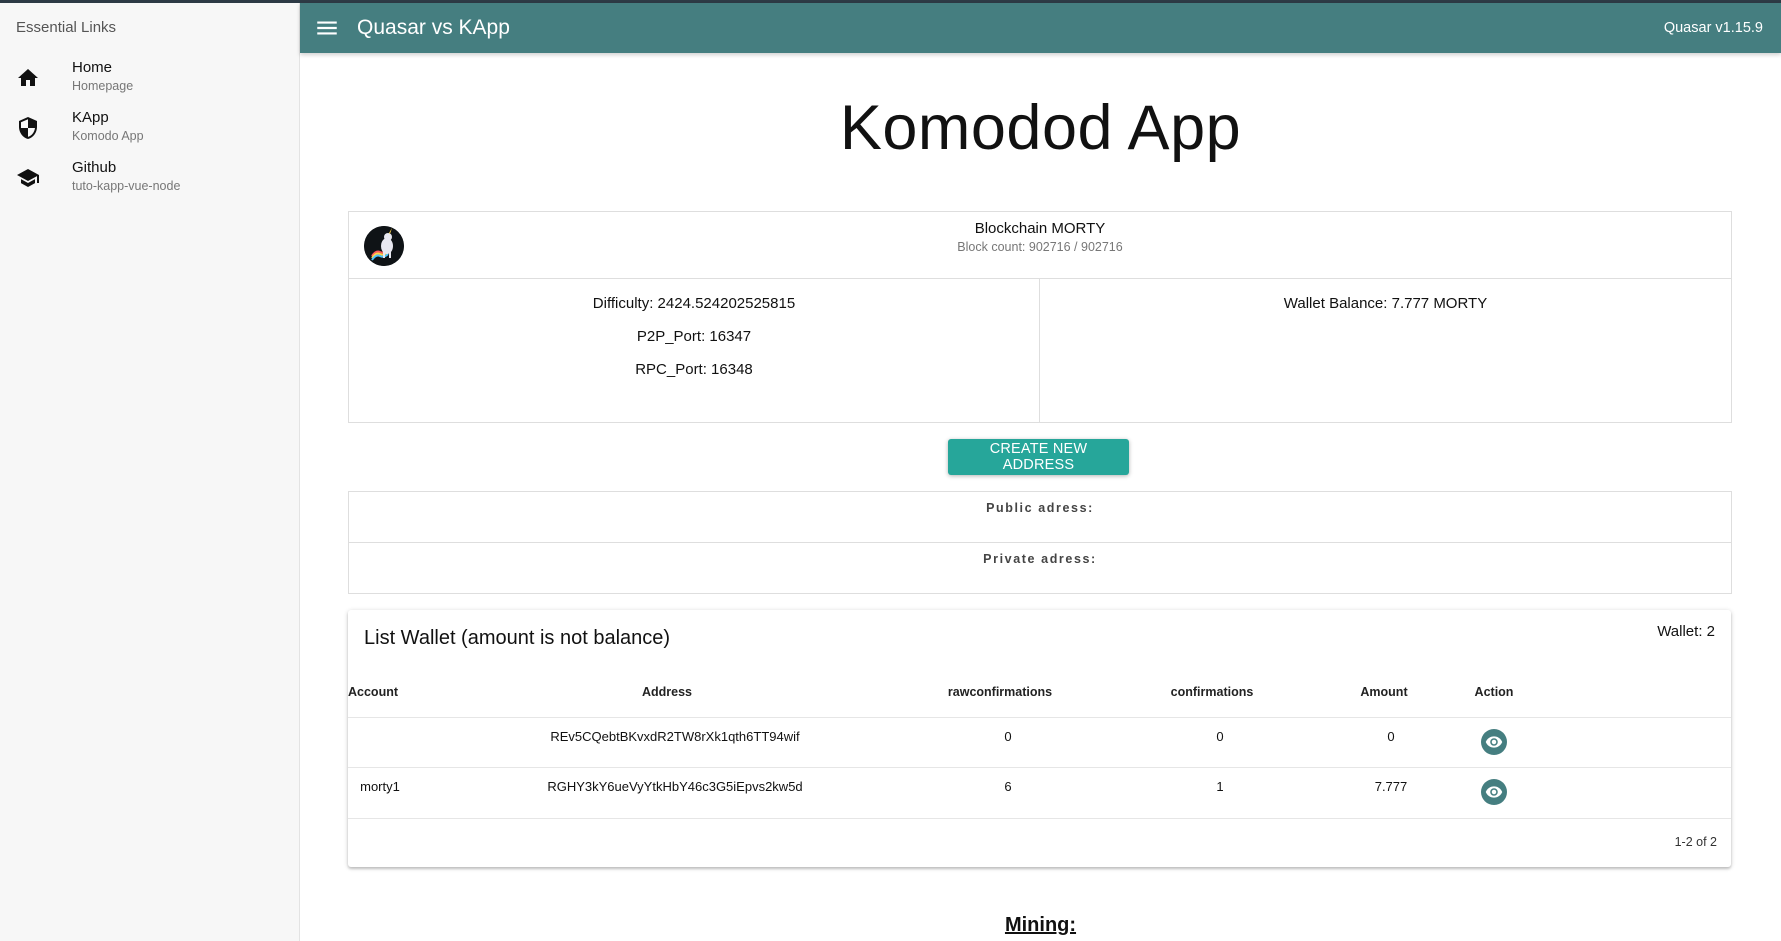 Image resolution: width=1781 pixels, height=941 pixels. What do you see at coordinates (380, 786) in the screenshot?
I see `cell-account: morty1` at bounding box center [380, 786].